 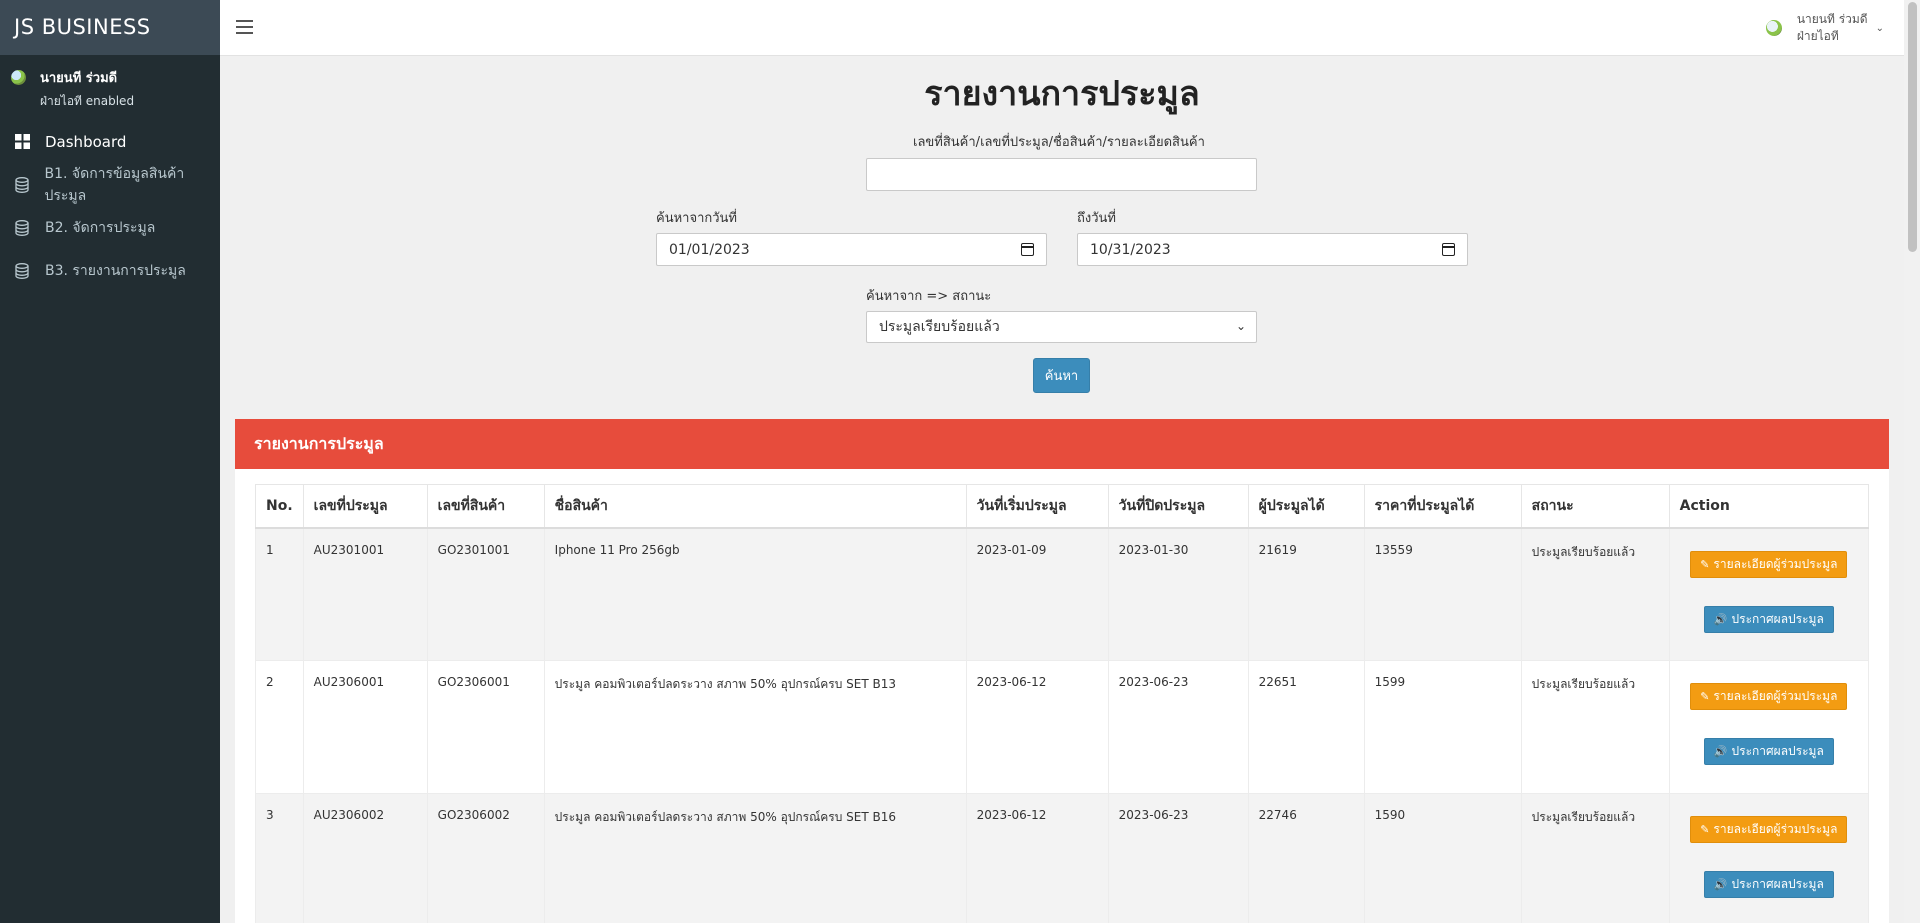 I want to click on column-header: สถานะ, so click(x=1595, y=506).